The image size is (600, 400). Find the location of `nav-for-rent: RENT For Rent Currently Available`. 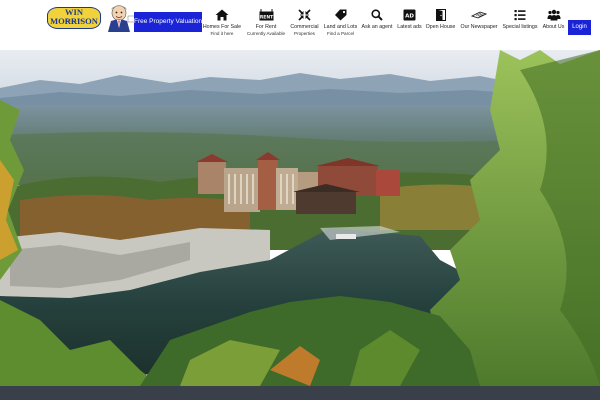

nav-for-rent: RENT For Rent Currently Available is located at coordinates (266, 23).